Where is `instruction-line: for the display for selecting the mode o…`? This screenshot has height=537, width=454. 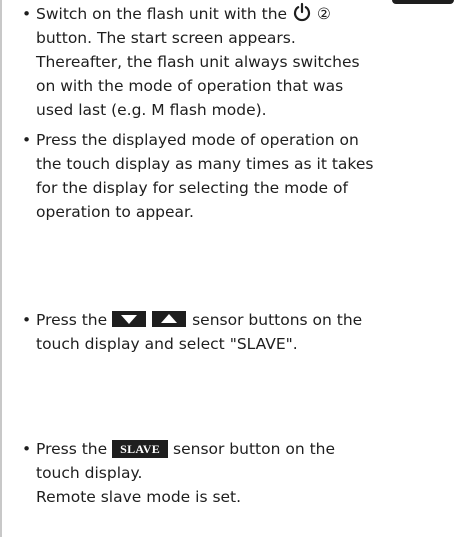
instruction-line: for the display for selecting the mode o… is located at coordinates (192, 188).